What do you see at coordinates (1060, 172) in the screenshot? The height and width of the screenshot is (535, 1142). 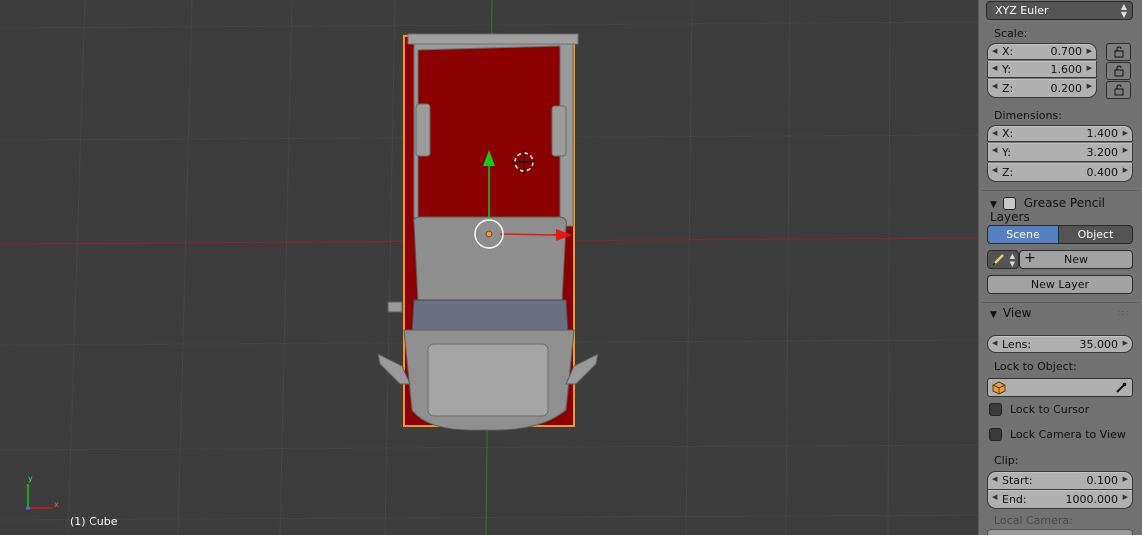 I see `dimensions-z-field: ◀ Z: 0.400 ▶` at bounding box center [1060, 172].